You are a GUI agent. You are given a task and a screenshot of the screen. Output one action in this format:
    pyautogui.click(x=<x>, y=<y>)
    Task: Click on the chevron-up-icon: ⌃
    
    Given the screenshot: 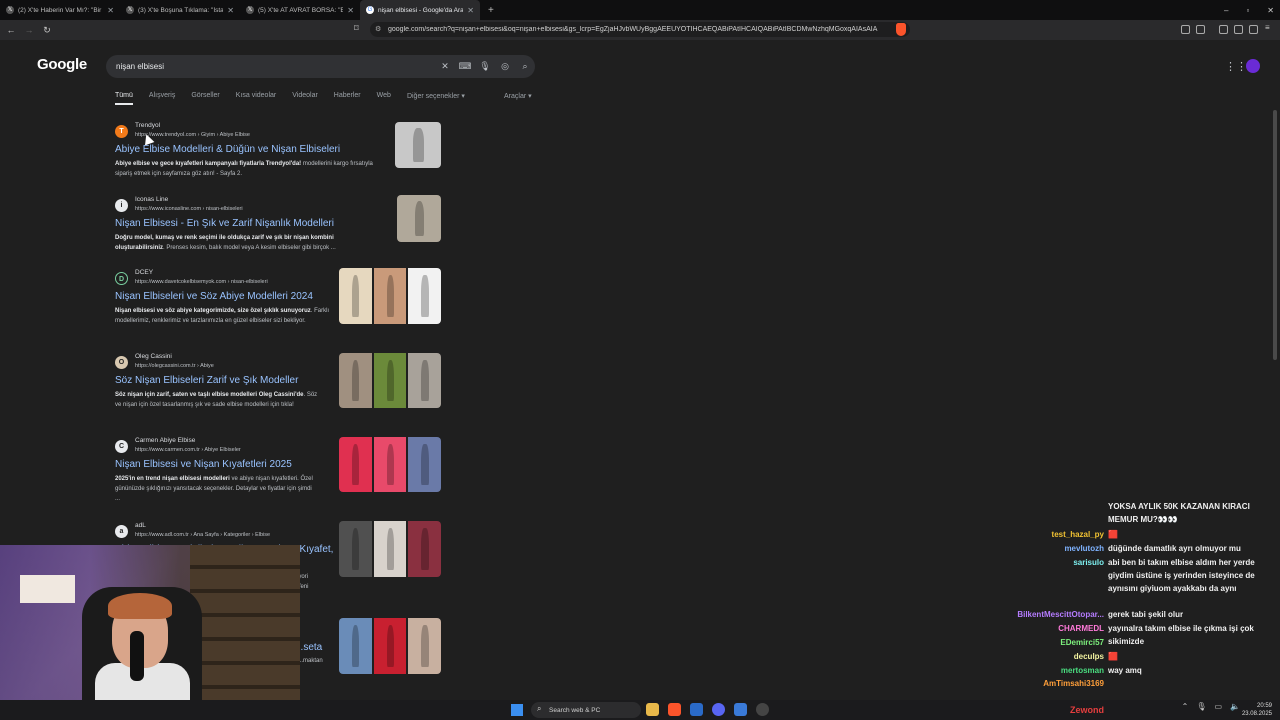 What is the action you would take?
    pyautogui.click(x=1185, y=706)
    